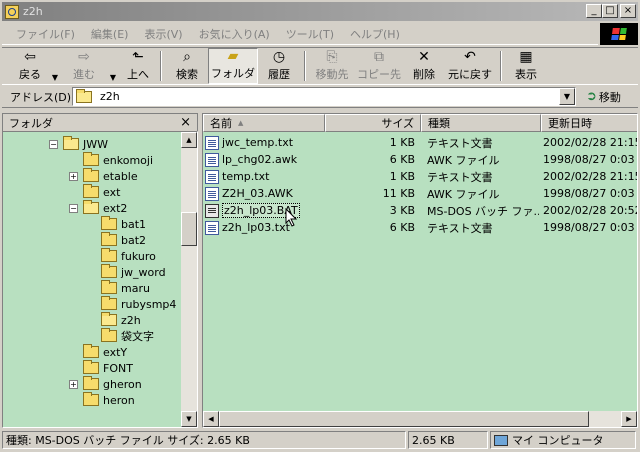 Image resolution: width=640 pixels, height=452 pixels. I want to click on tree-item-maru: maru, so click(125, 288).